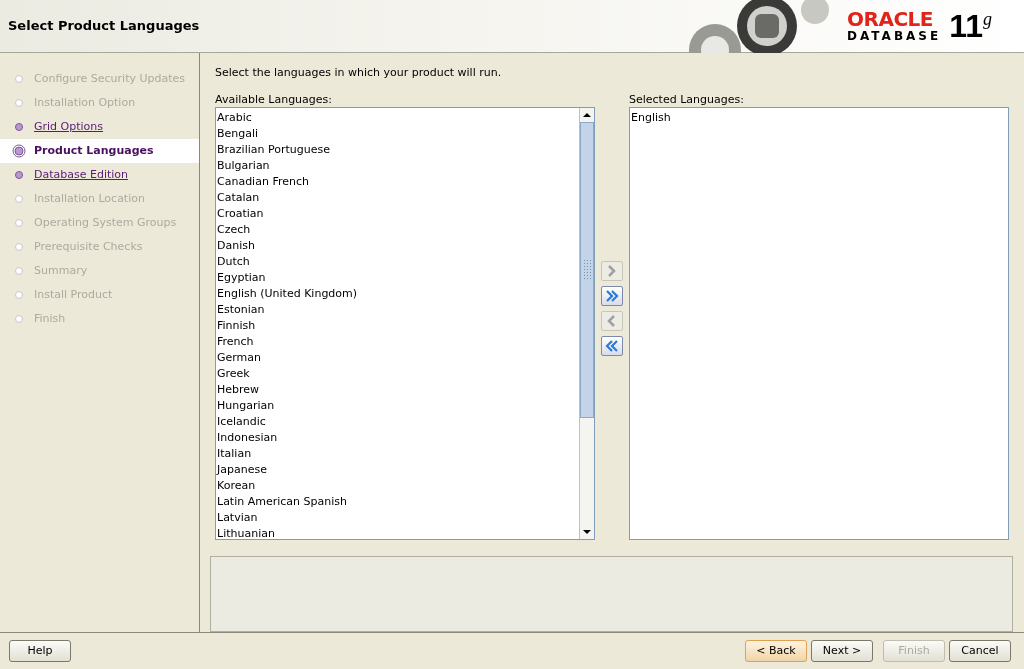 The image size is (1024, 669). What do you see at coordinates (397, 390) in the screenshot?
I see `language-option: Hebrew` at bounding box center [397, 390].